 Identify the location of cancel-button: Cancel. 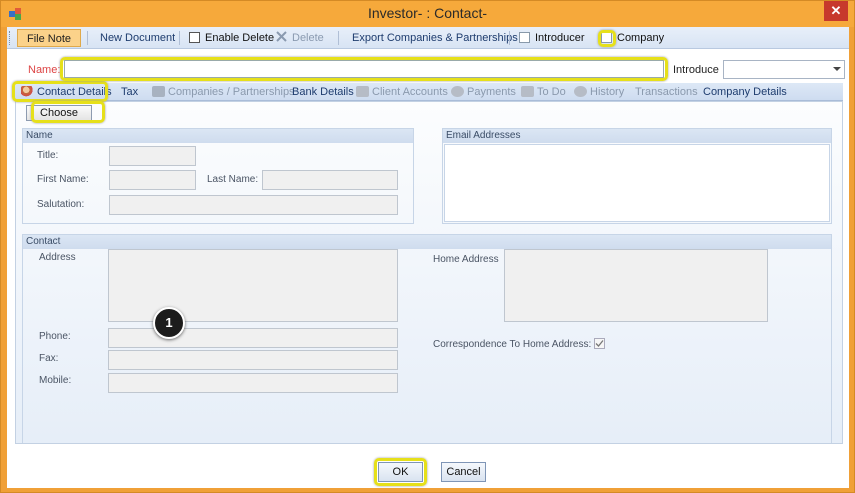
(463, 472).